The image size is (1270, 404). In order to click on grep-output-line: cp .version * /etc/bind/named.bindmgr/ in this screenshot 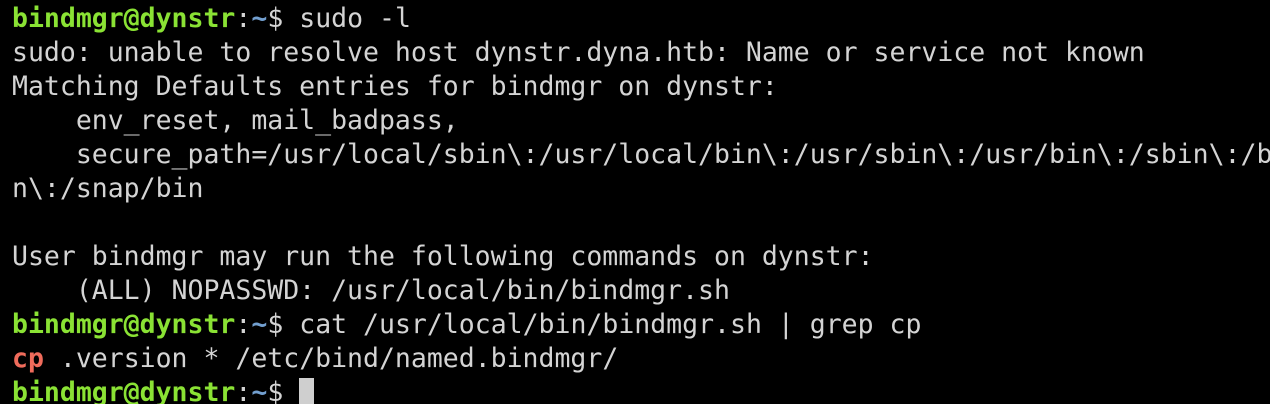, I will do `click(315, 359)`.